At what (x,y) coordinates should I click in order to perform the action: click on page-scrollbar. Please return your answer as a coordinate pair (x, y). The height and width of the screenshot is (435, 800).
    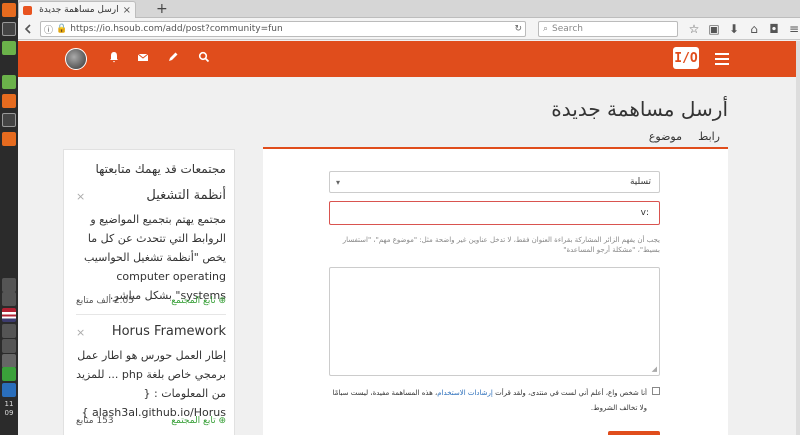
    Looking at the image, I should click on (798, 238).